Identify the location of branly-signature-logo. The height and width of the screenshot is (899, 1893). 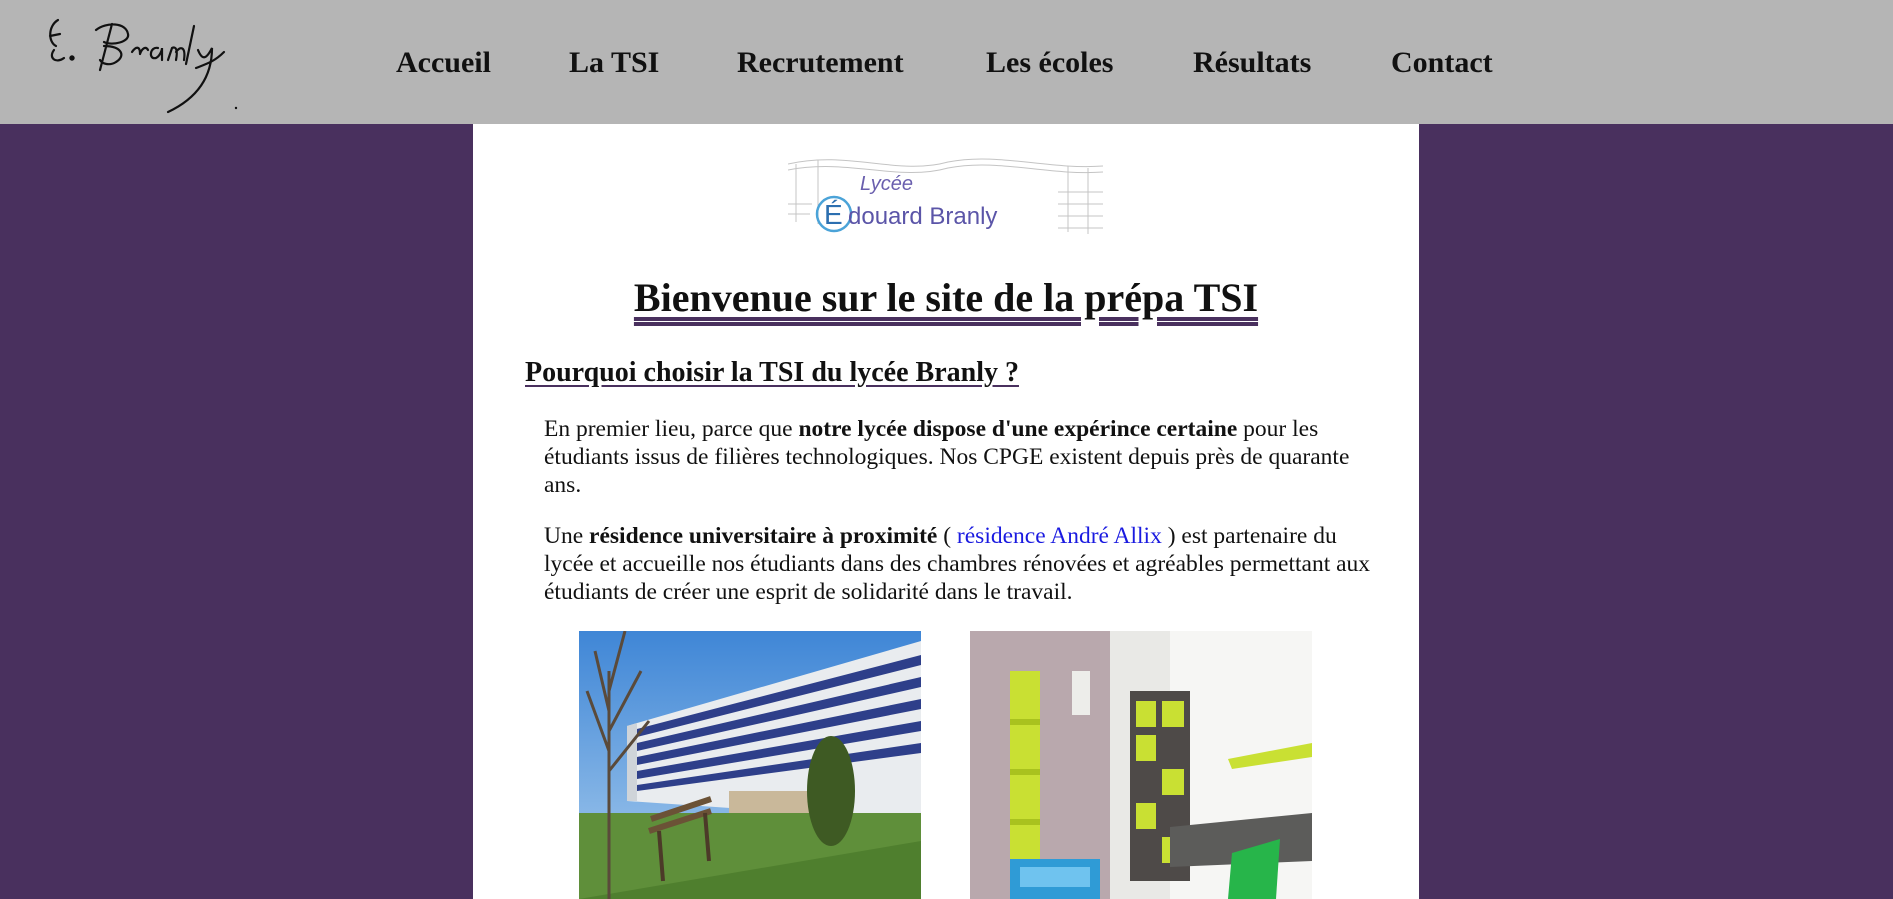
(146, 64).